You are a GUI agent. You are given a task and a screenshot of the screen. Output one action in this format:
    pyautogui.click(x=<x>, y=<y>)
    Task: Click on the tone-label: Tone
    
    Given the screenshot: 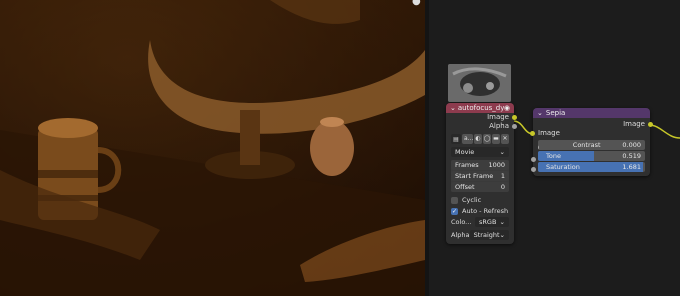 What is the action you would take?
    pyautogui.click(x=553, y=156)
    